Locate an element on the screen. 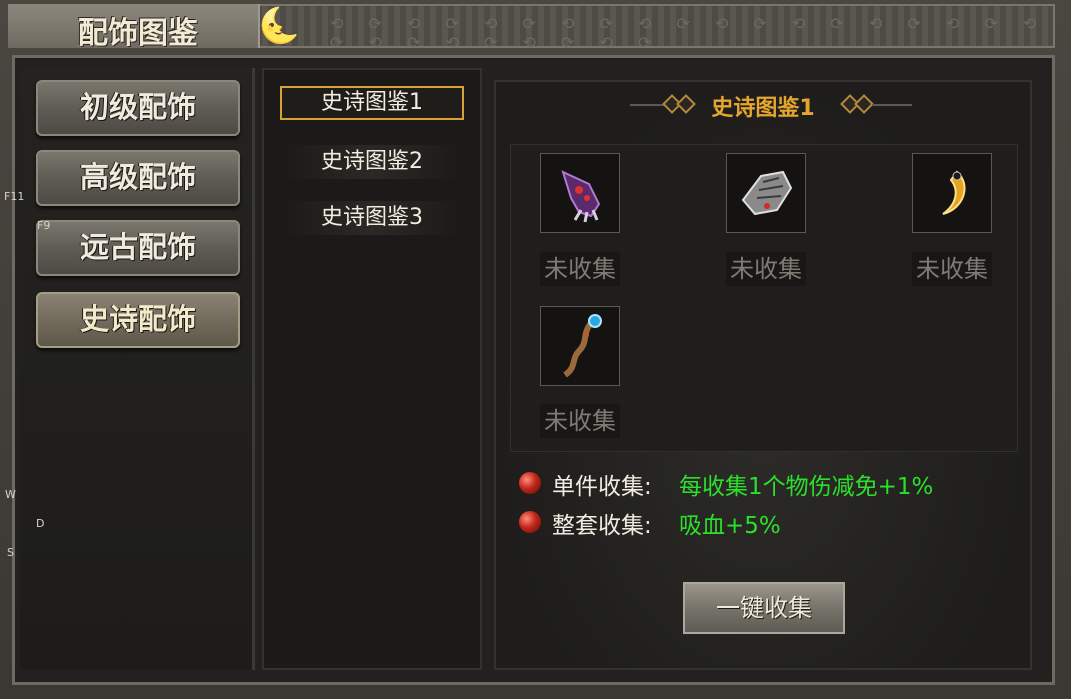  scroll-ornament-icon: 🌜 is located at coordinates (279, 26).